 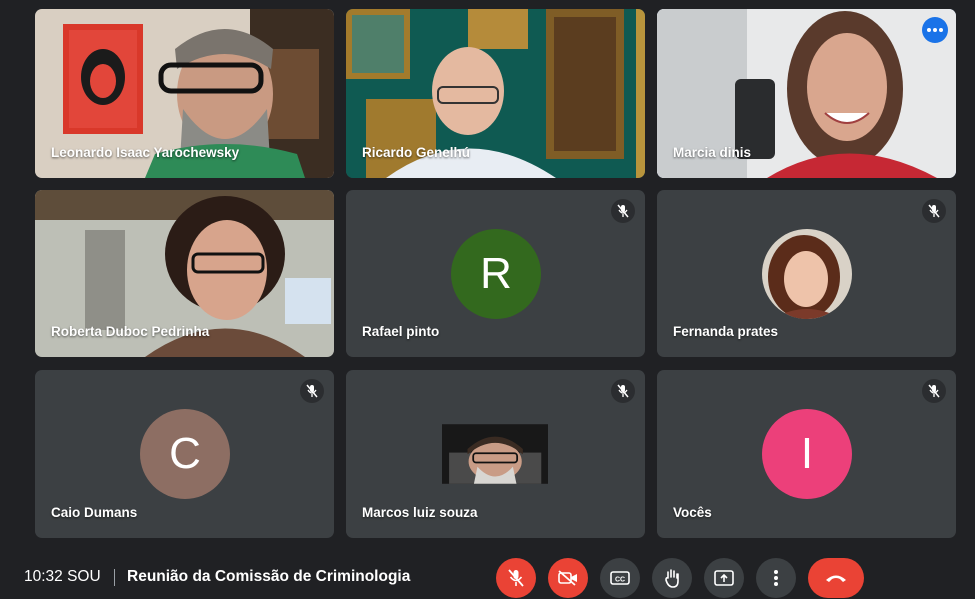 I want to click on participant-name: Rafael pinto, so click(x=401, y=331).